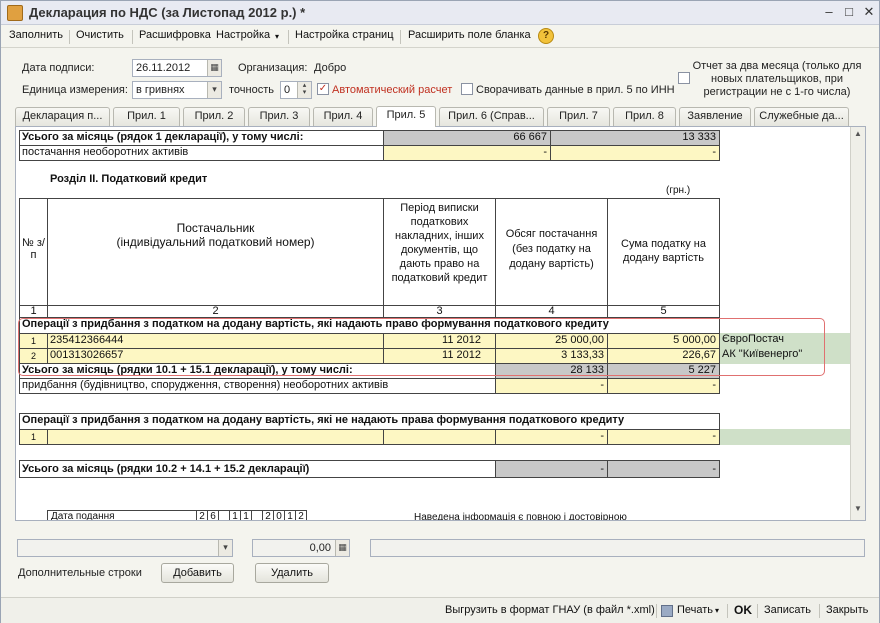  I want to click on table-row-number: 1, so click(33, 437).